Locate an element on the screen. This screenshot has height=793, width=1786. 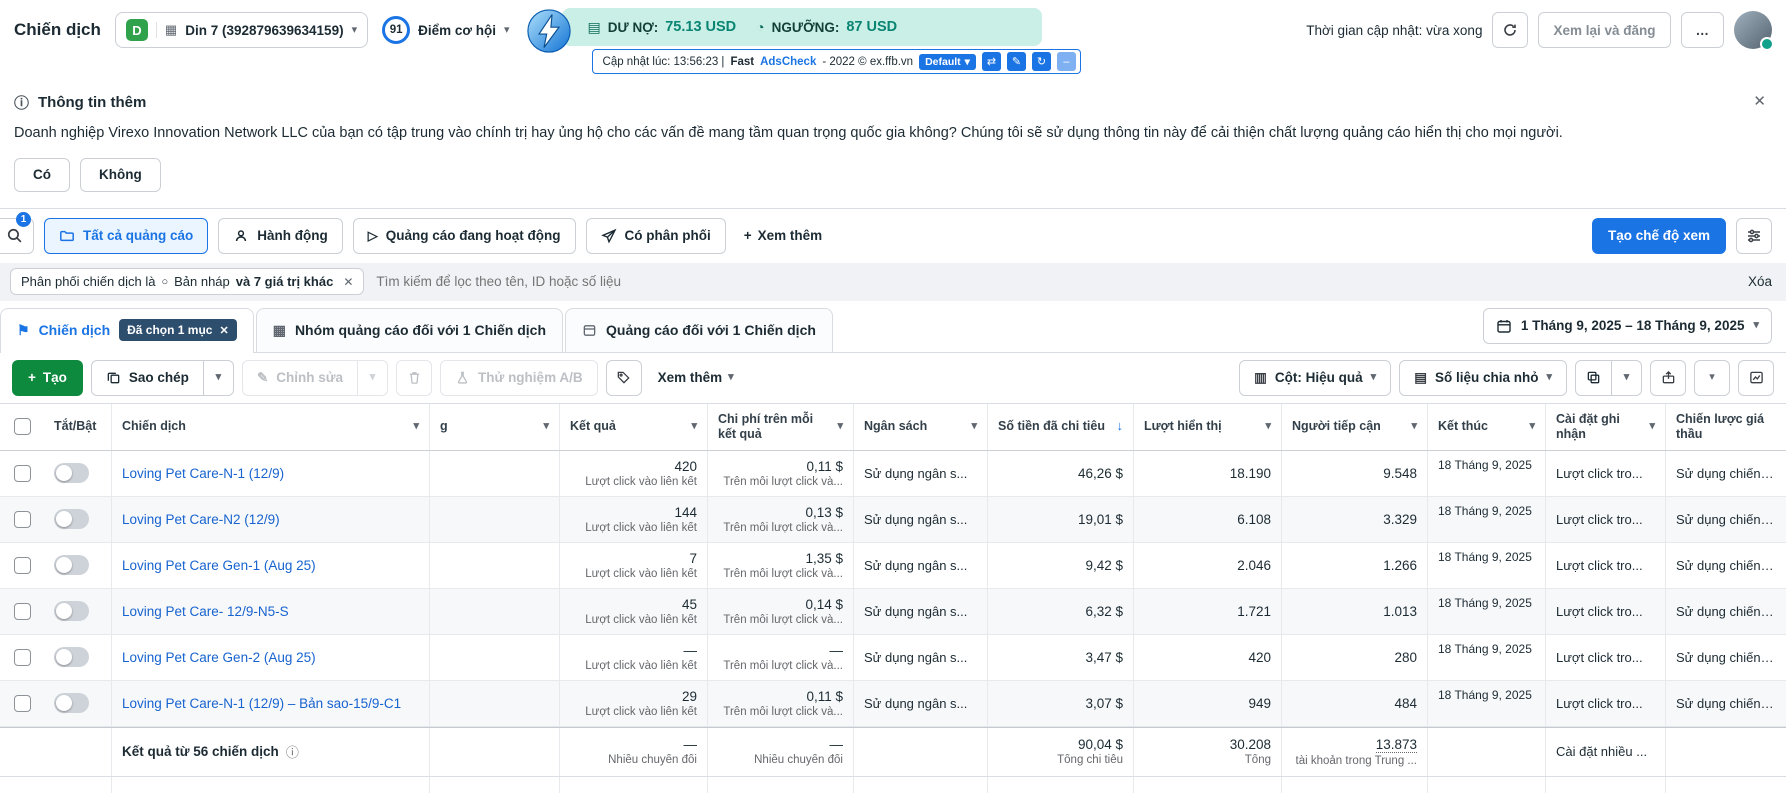
view-settings-button is located at coordinates (1754, 235).